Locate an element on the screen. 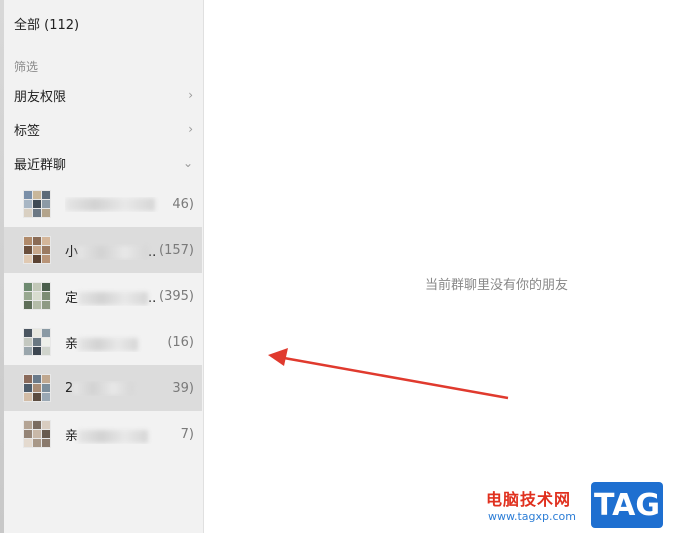 The image size is (673, 533). site-watermark: 电脑技术网 www.tagxp.com TAG is located at coordinates (578, 505).